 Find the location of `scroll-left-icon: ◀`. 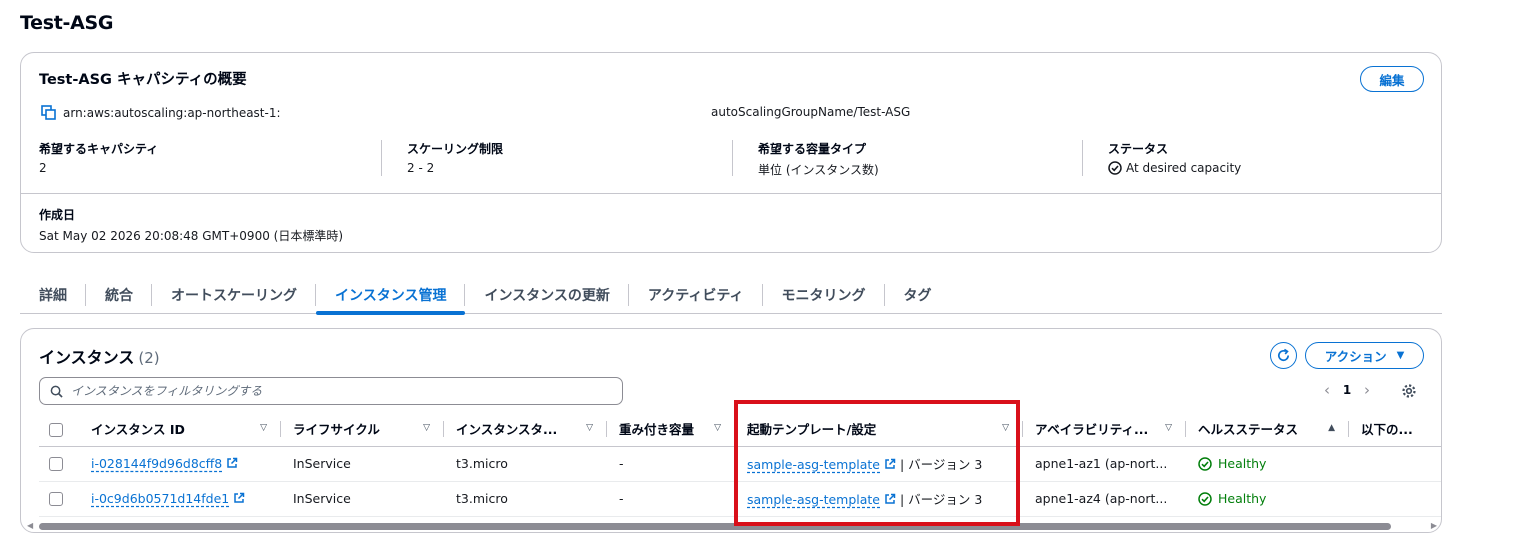

scroll-left-icon: ◀ is located at coordinates (30, 525).